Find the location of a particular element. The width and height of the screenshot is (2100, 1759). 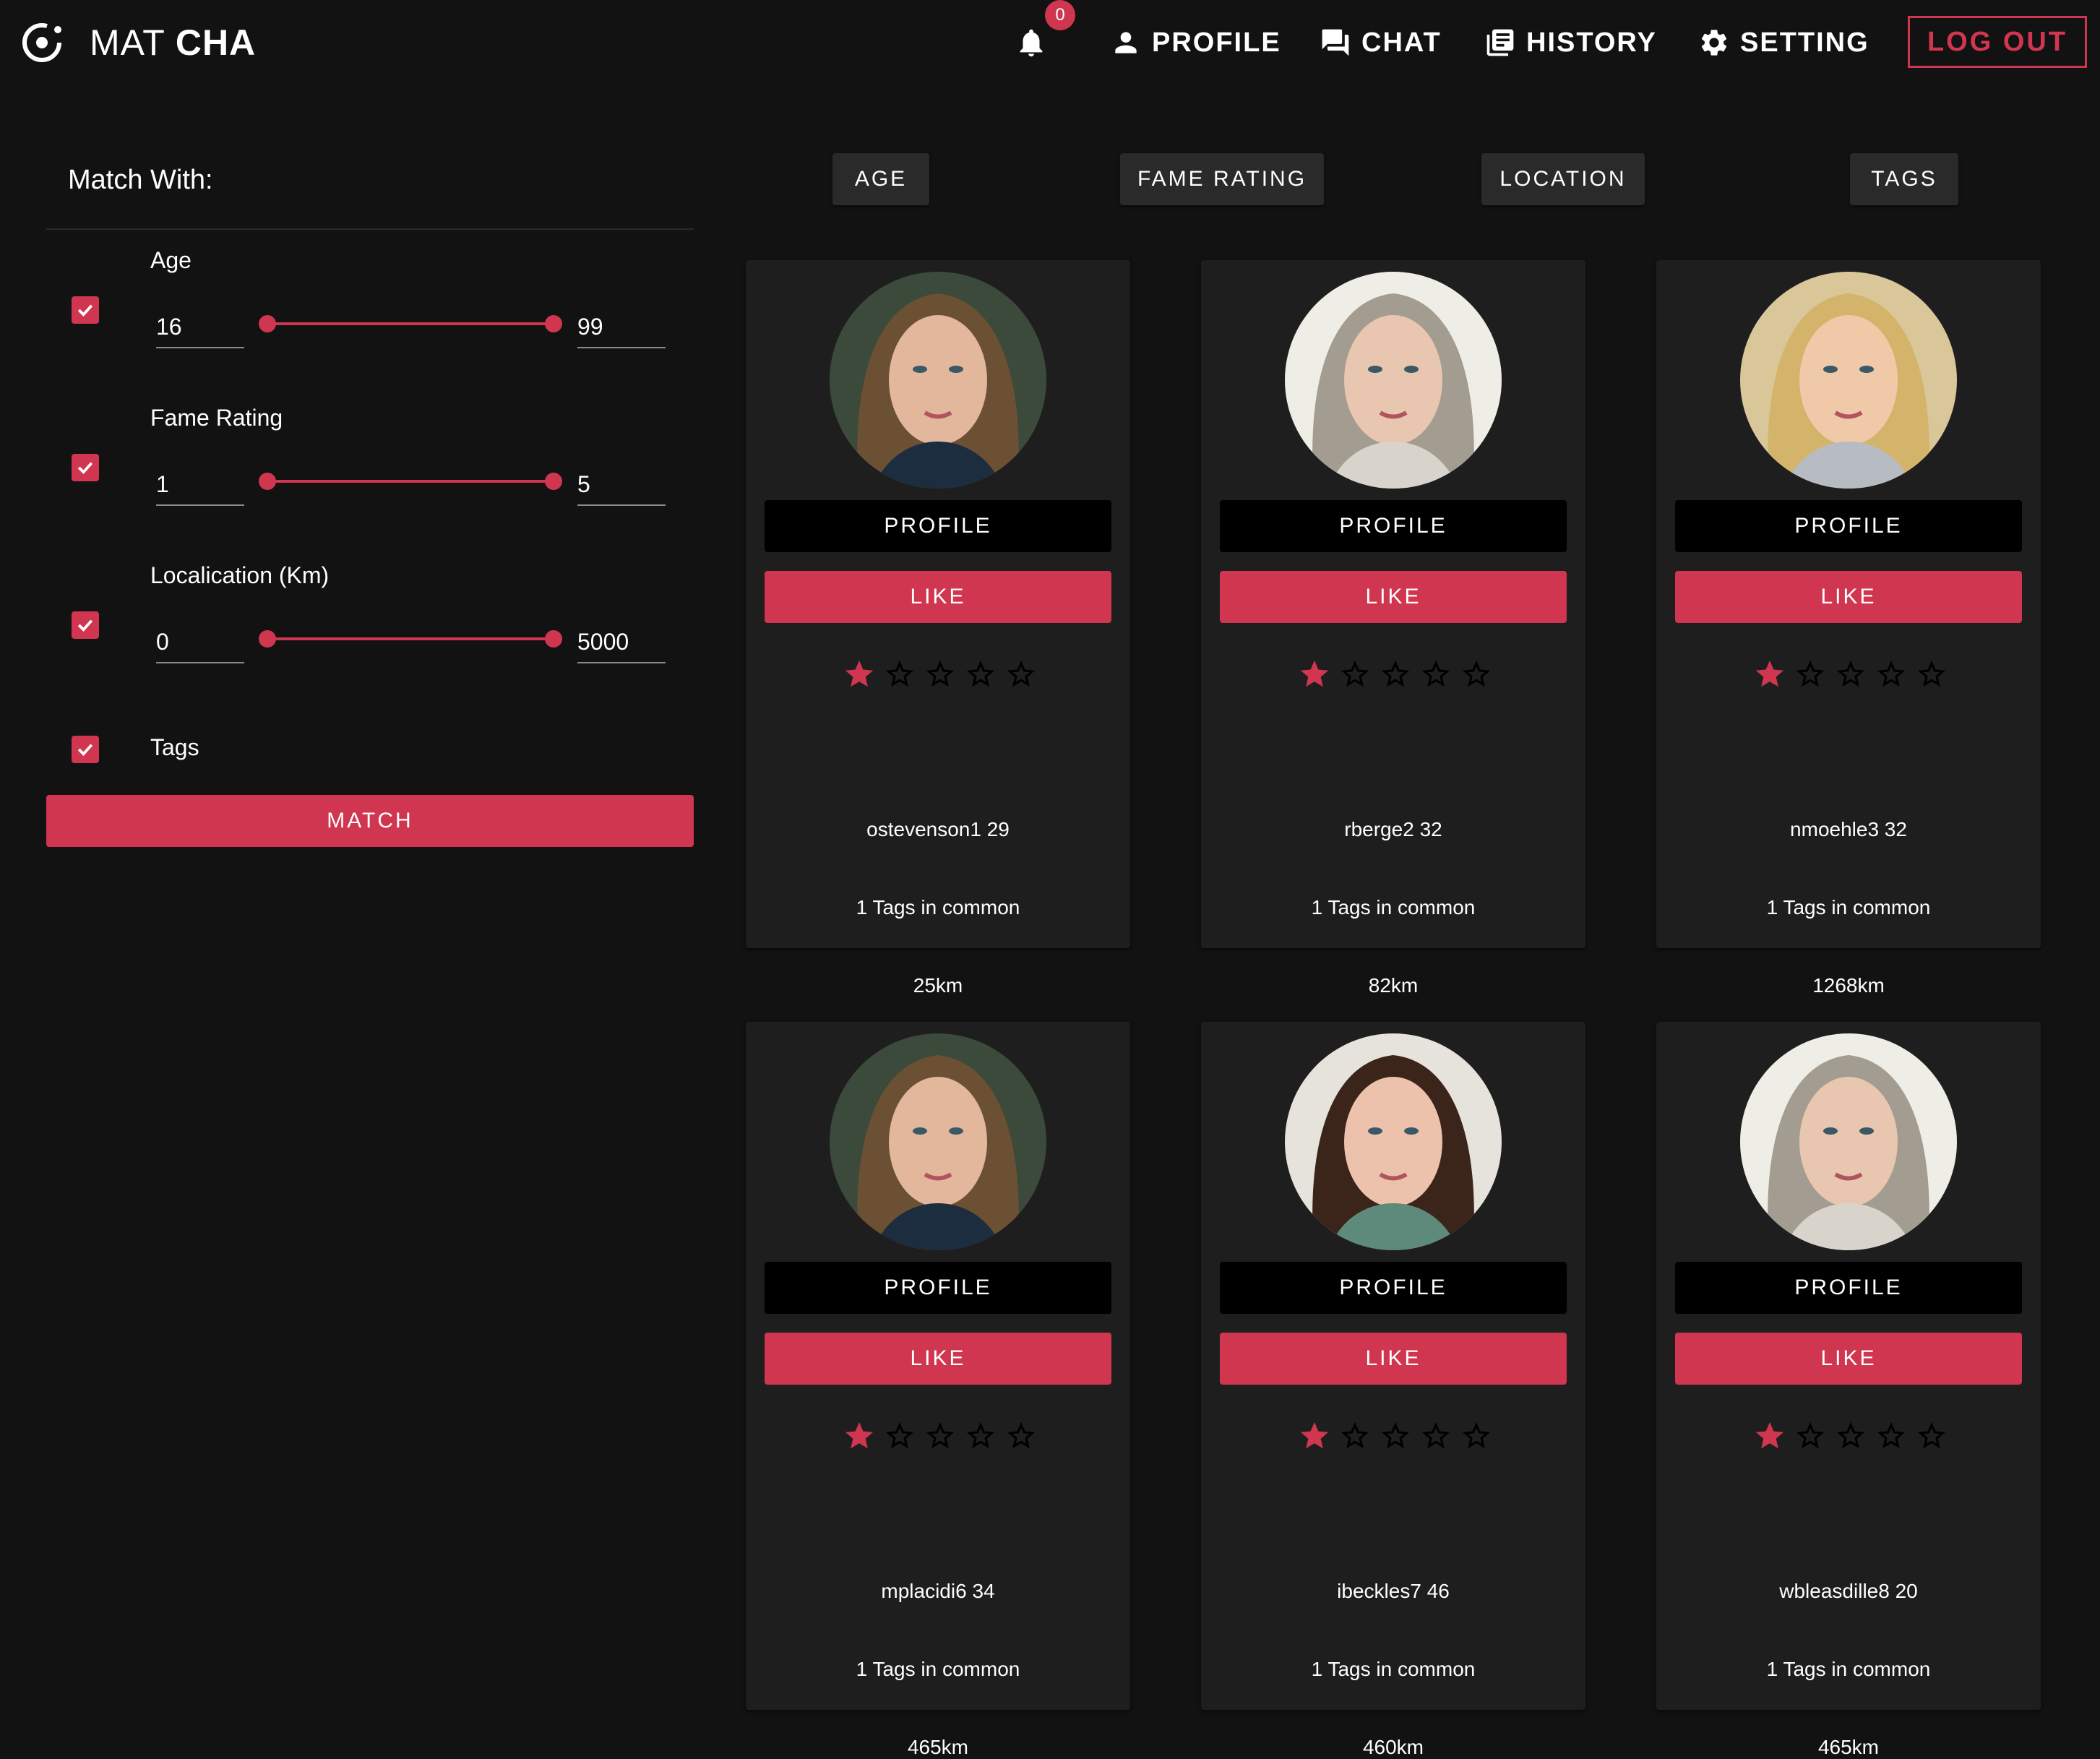

match-button: MATCH is located at coordinates (370, 821).